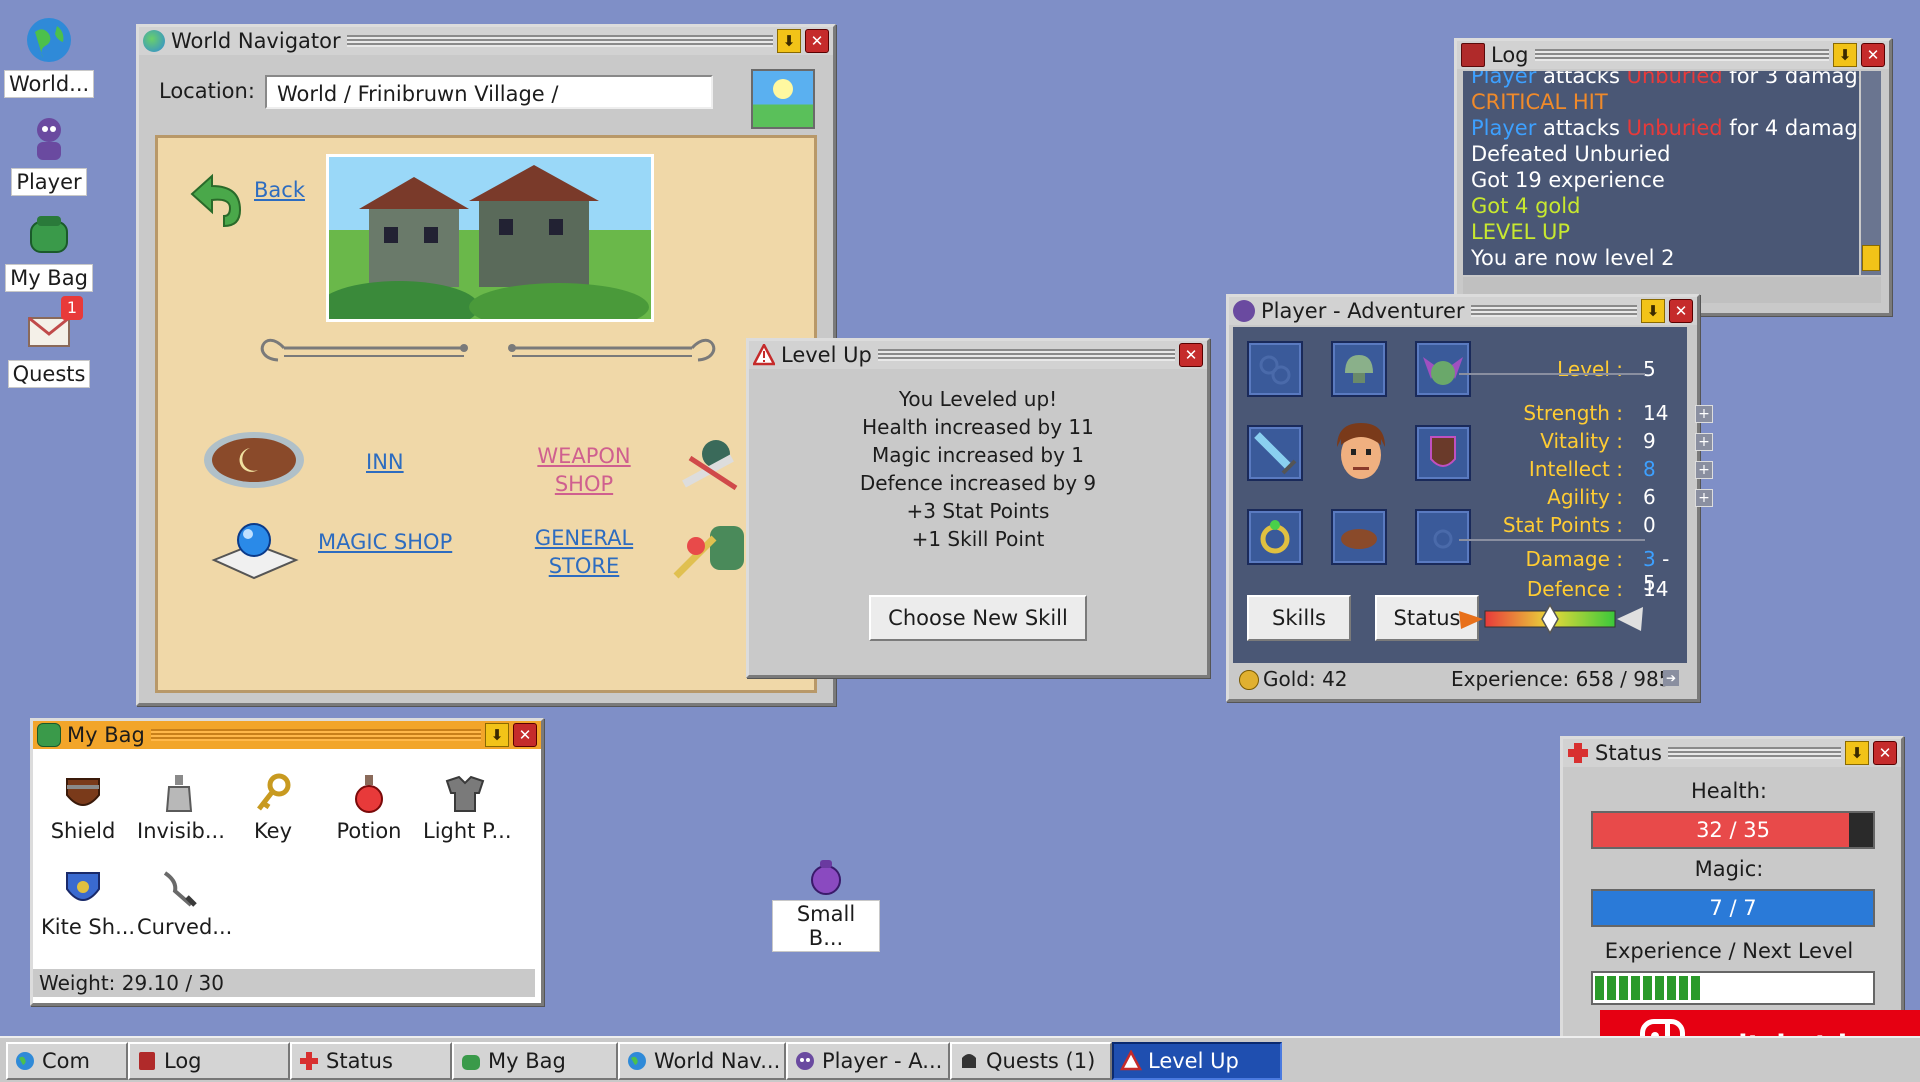  I want to click on back-arrow-icon, so click(216, 201).